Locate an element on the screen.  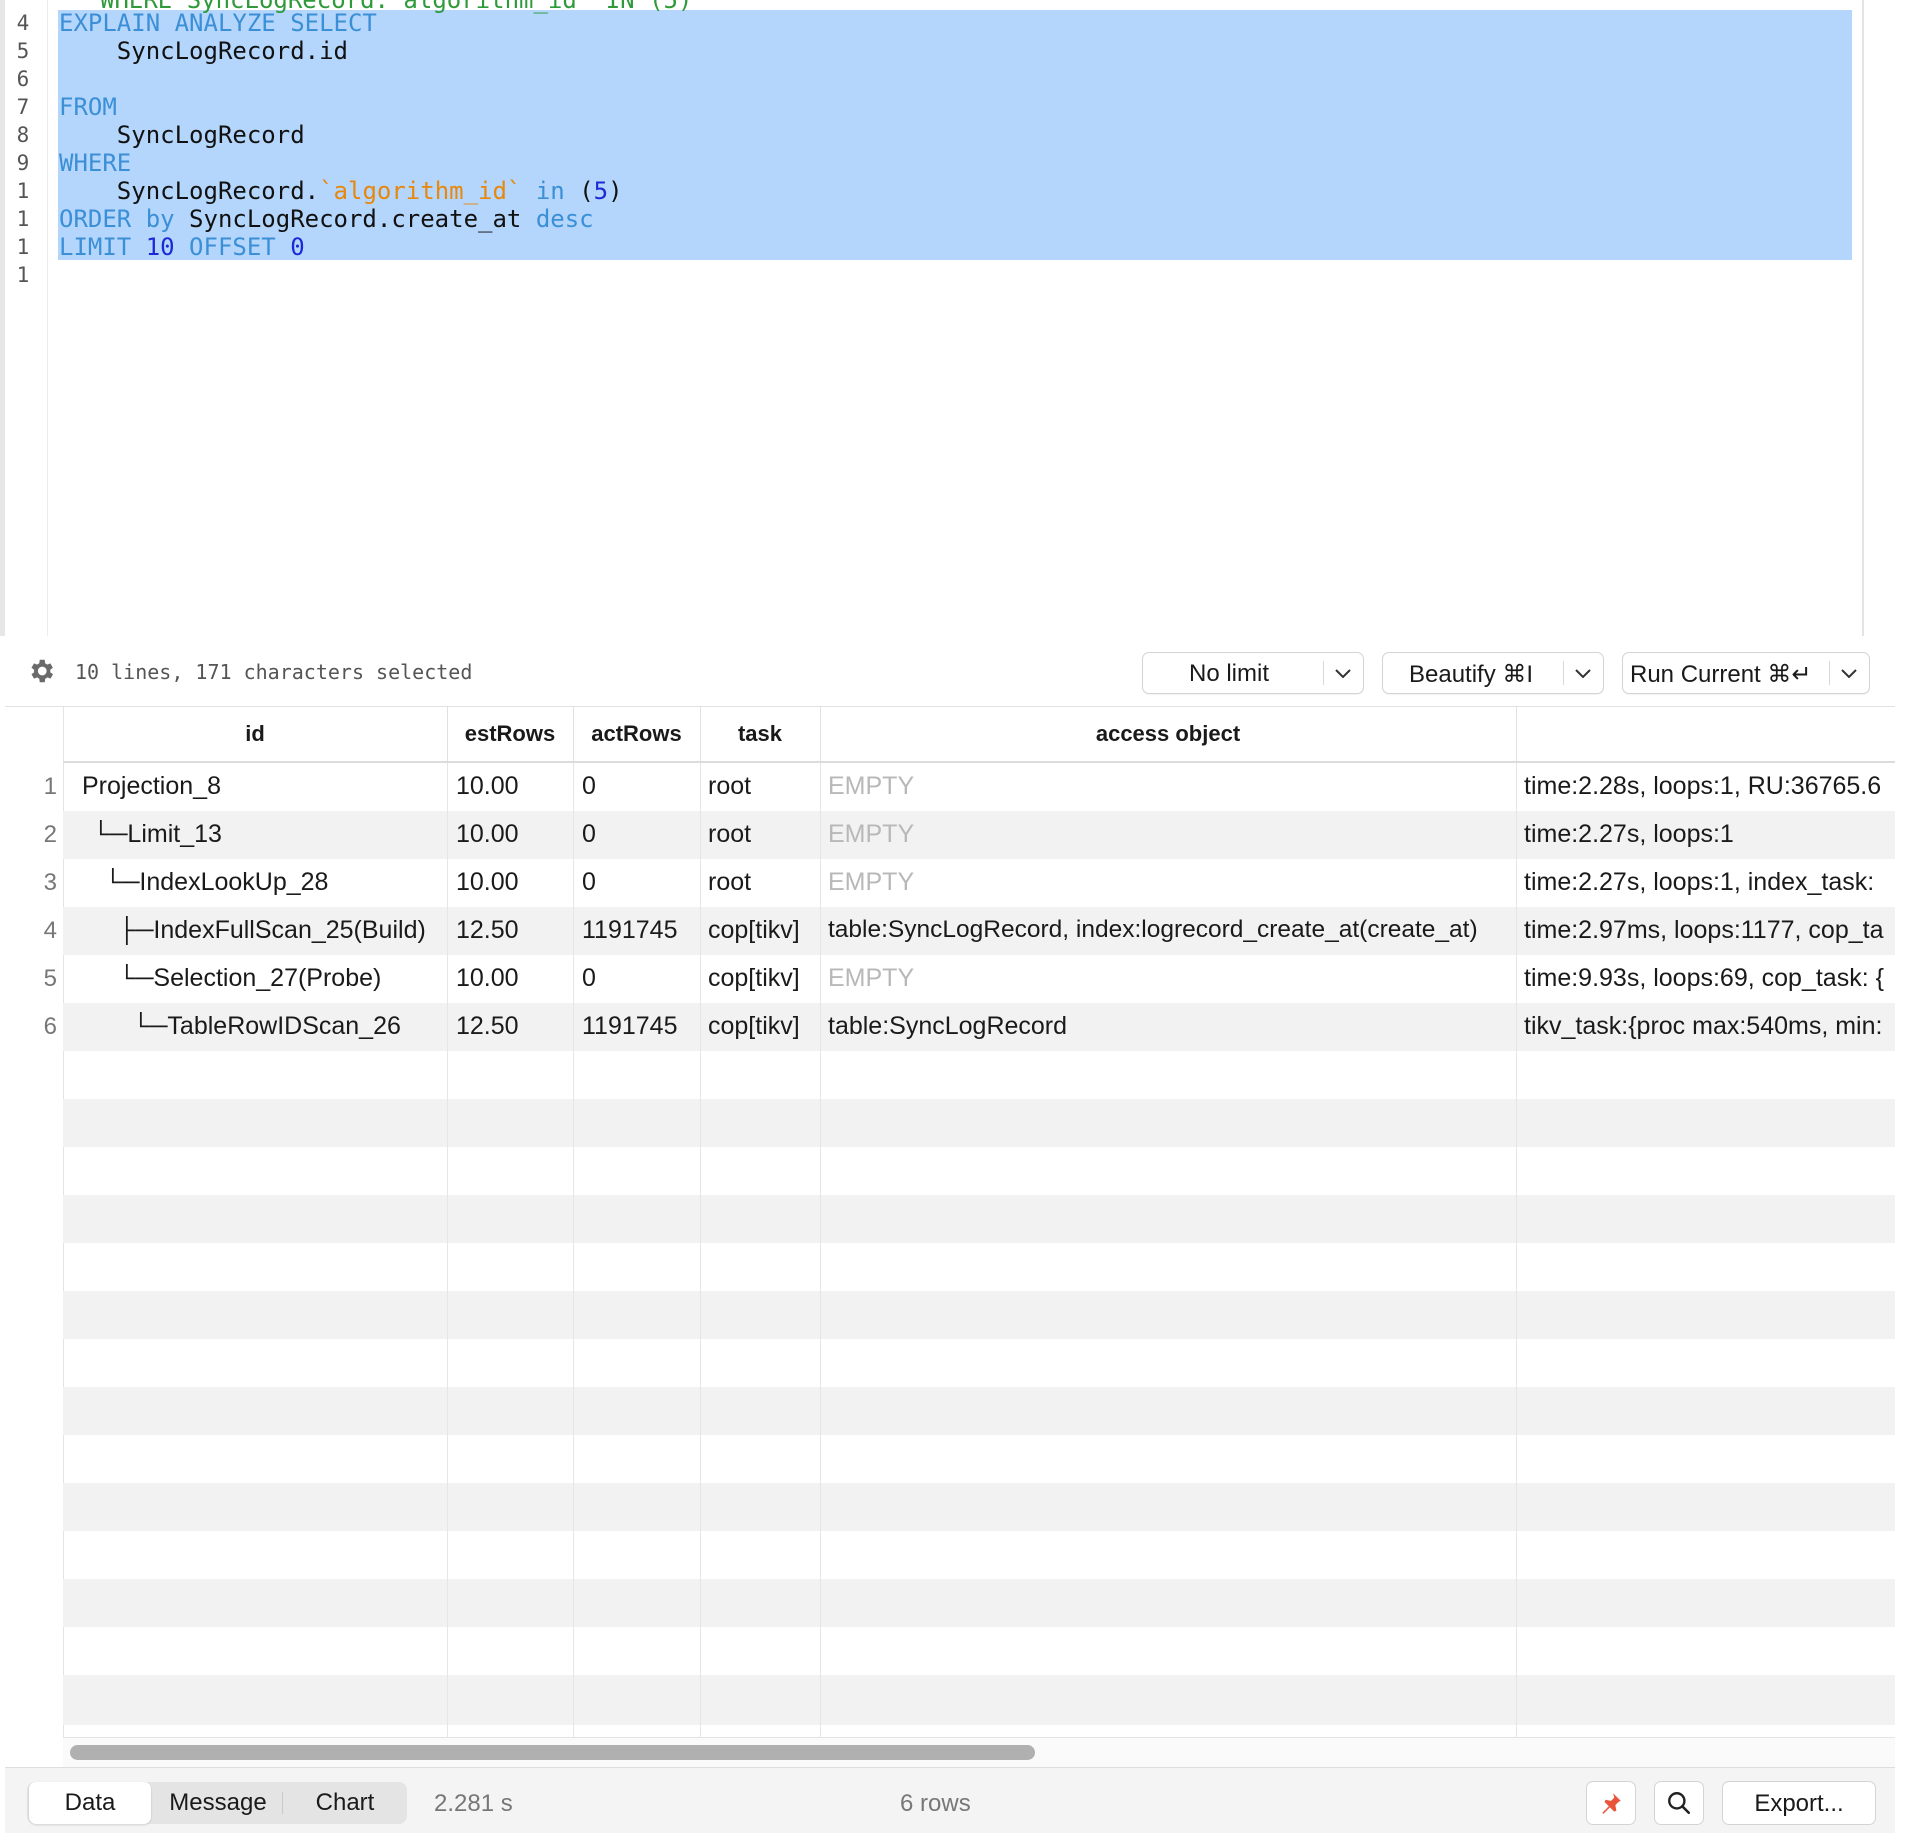
sql-keyword: WHERE is located at coordinates (95, 163).